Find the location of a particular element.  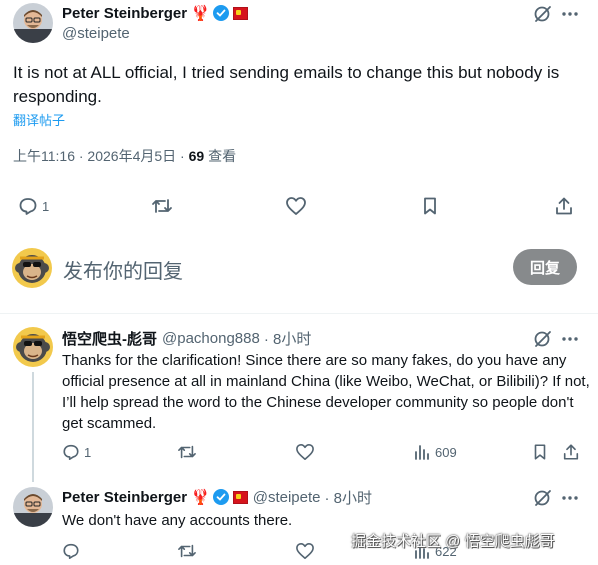

views-count: 609 is located at coordinates (446, 452).